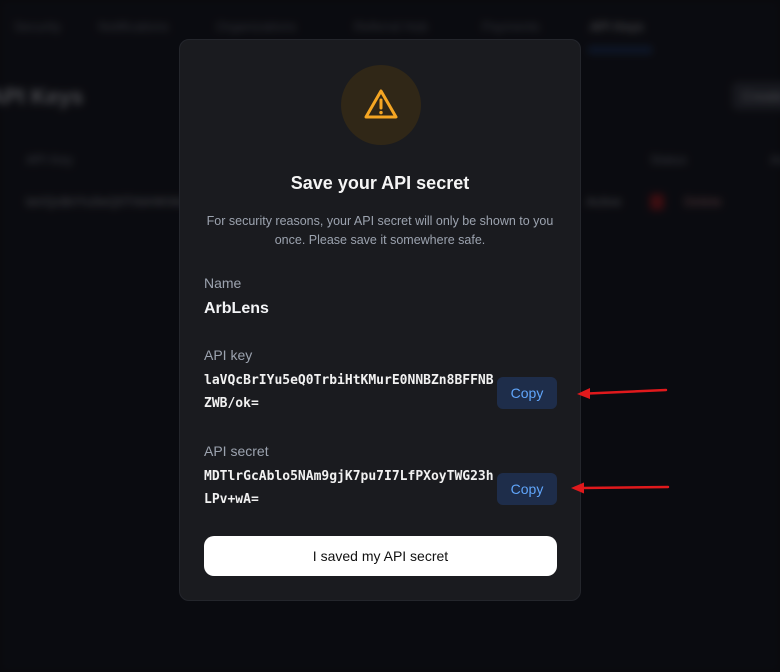  What do you see at coordinates (527, 393) in the screenshot?
I see `copy-api-key-button: Copy` at bounding box center [527, 393].